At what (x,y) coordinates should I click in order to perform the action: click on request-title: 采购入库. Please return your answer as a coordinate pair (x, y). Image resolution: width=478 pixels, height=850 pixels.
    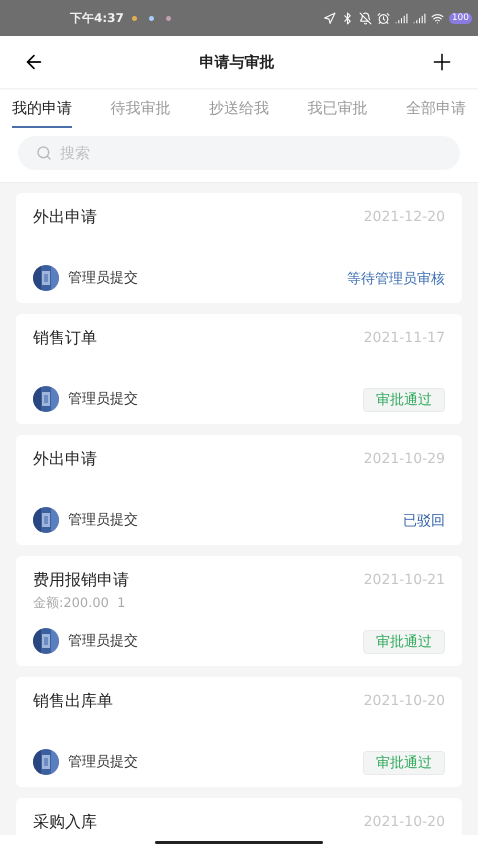
    Looking at the image, I should click on (65, 822).